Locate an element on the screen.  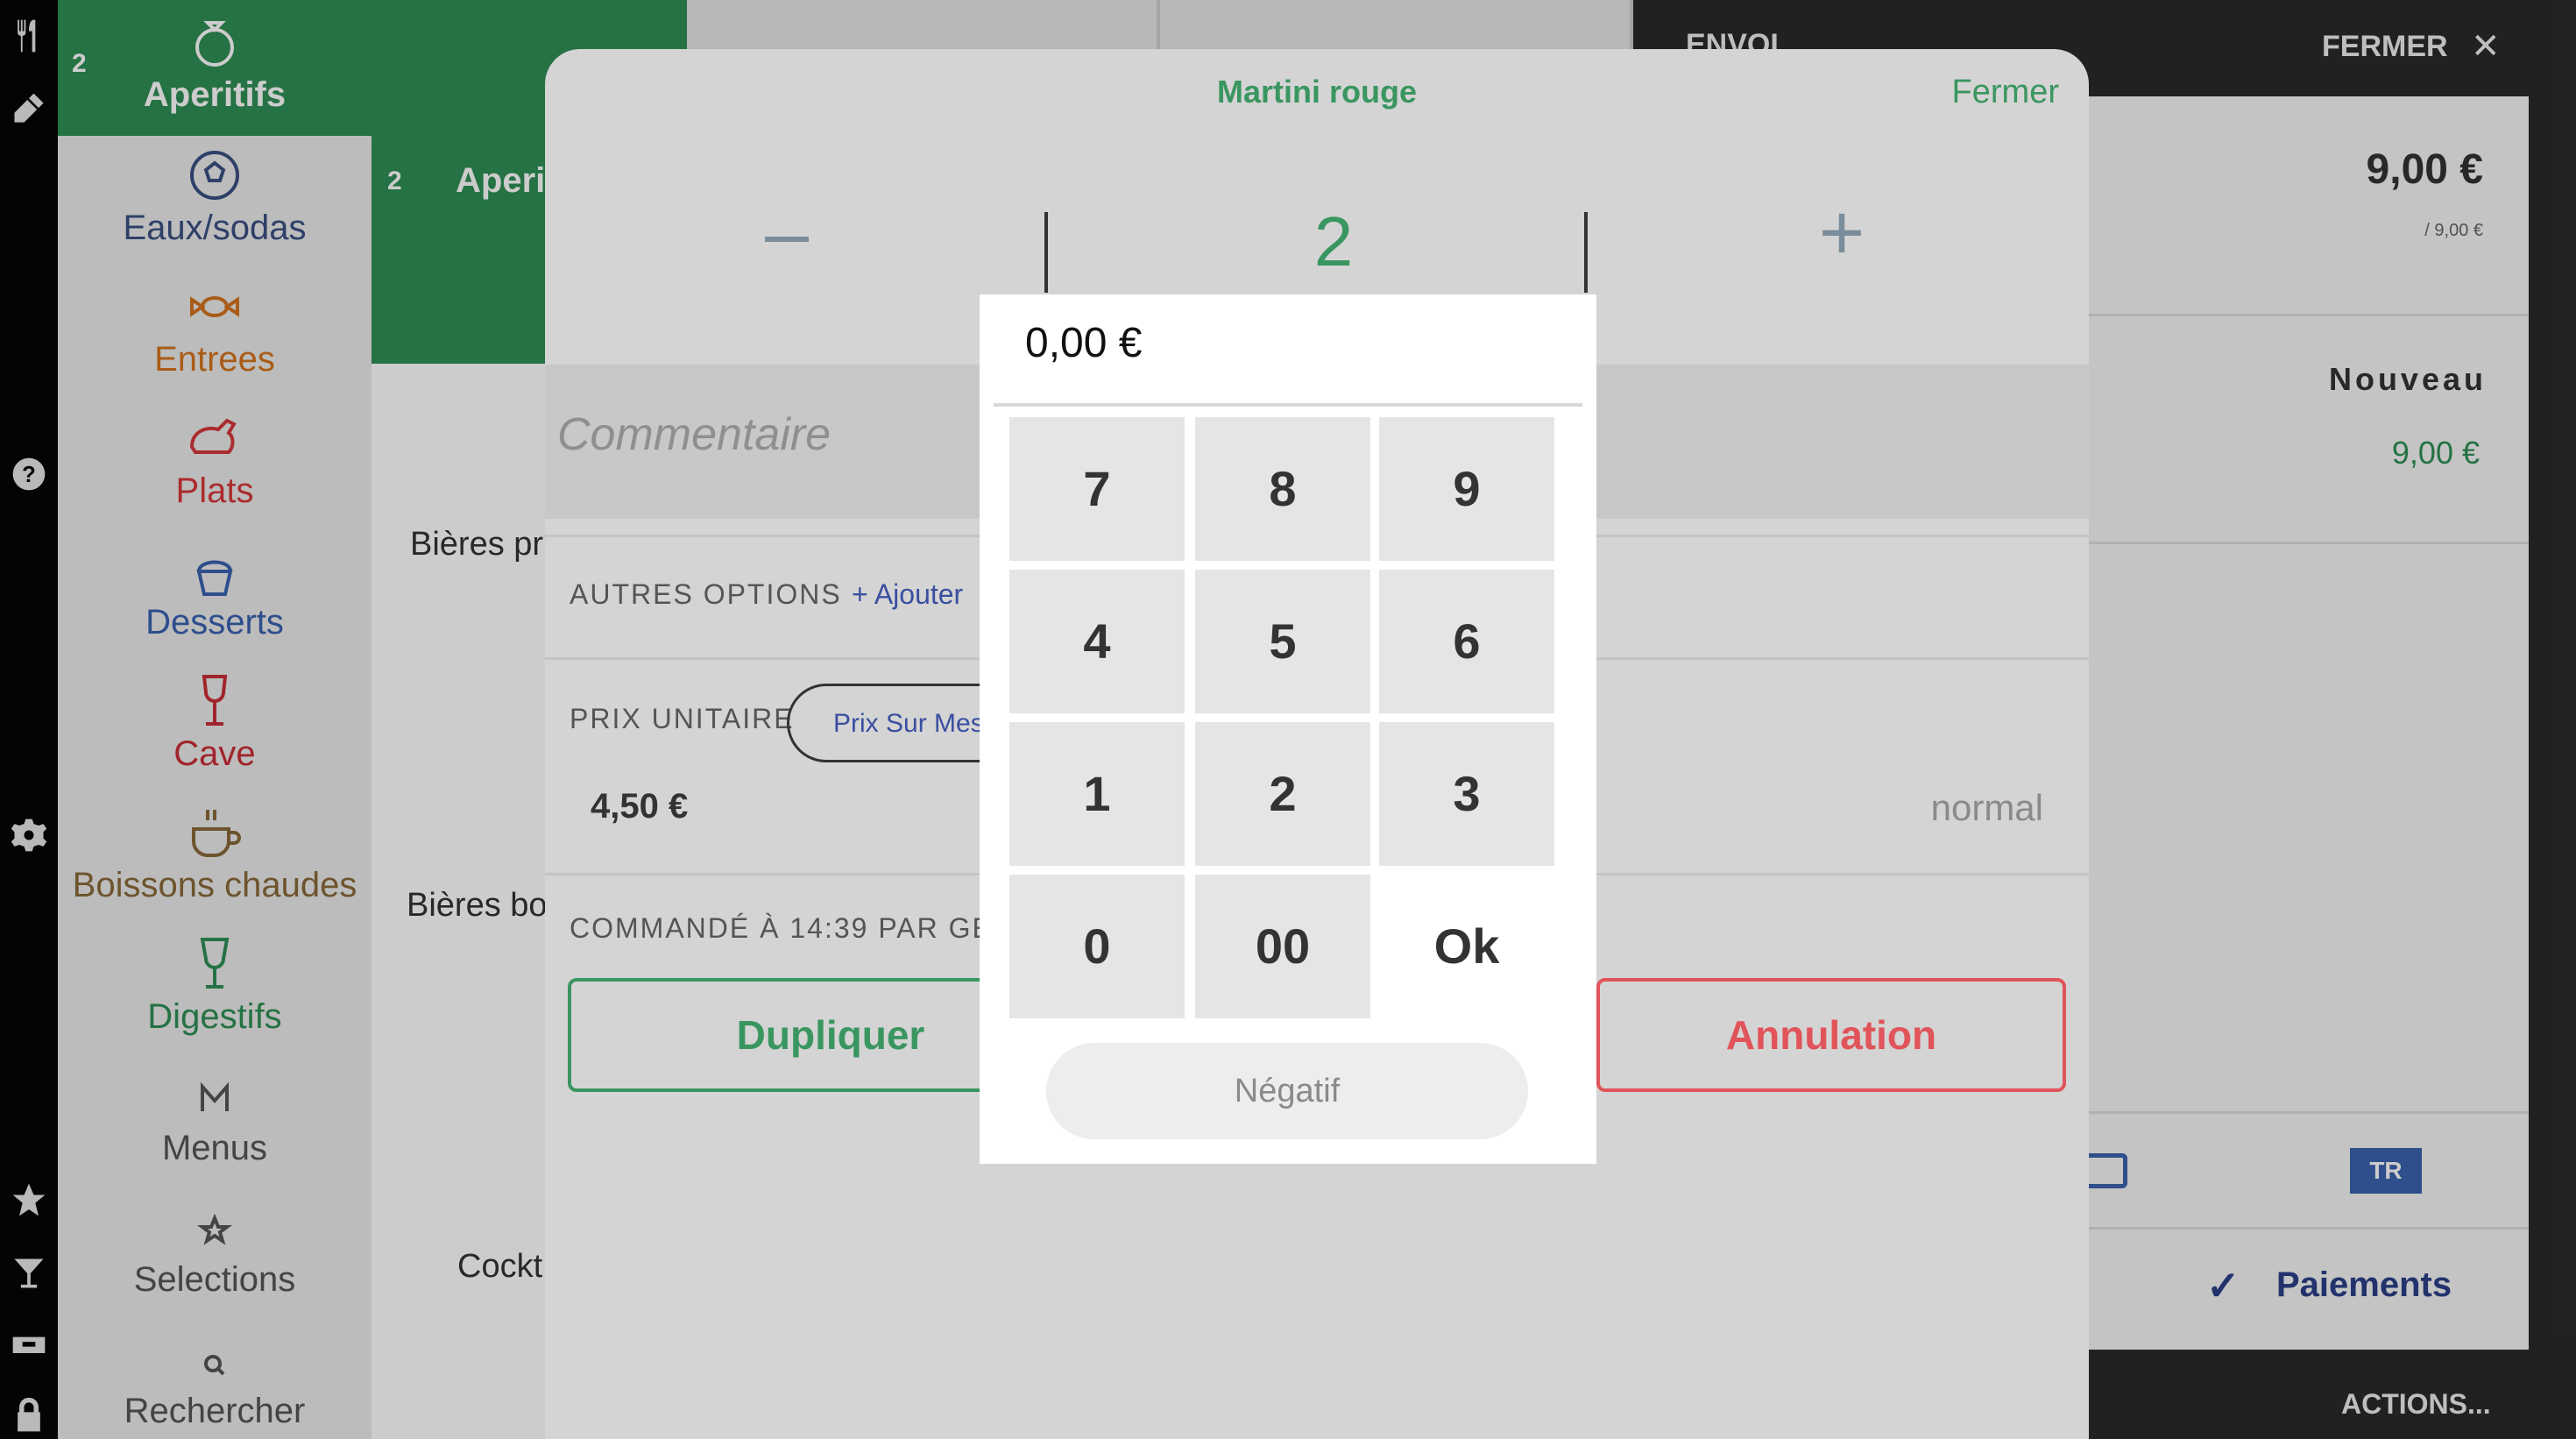
quantity-minus-button: – is located at coordinates (786, 233).